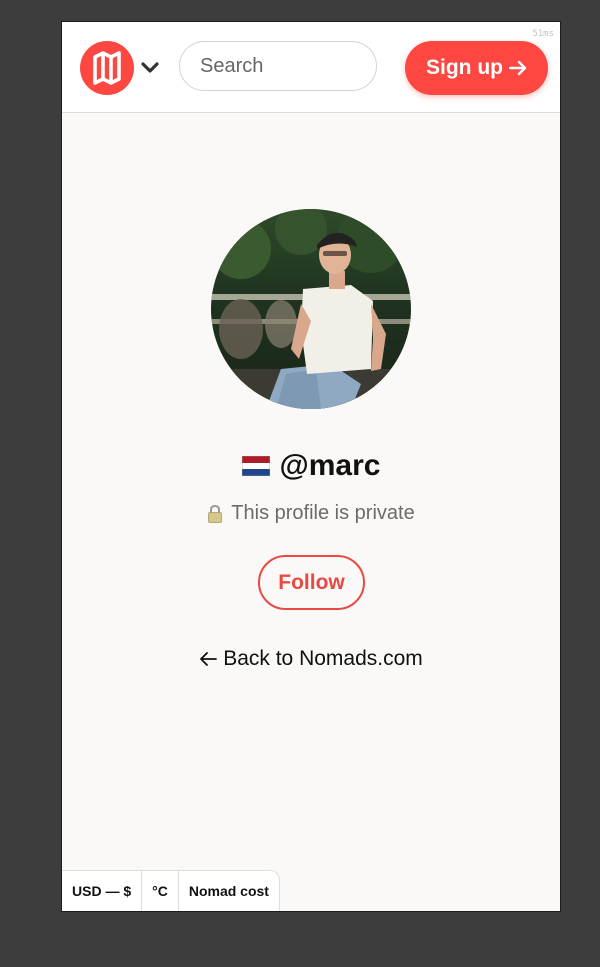 Image resolution: width=600 pixels, height=967 pixels. What do you see at coordinates (209, 659) in the screenshot?
I see `arrow-left-icon` at bounding box center [209, 659].